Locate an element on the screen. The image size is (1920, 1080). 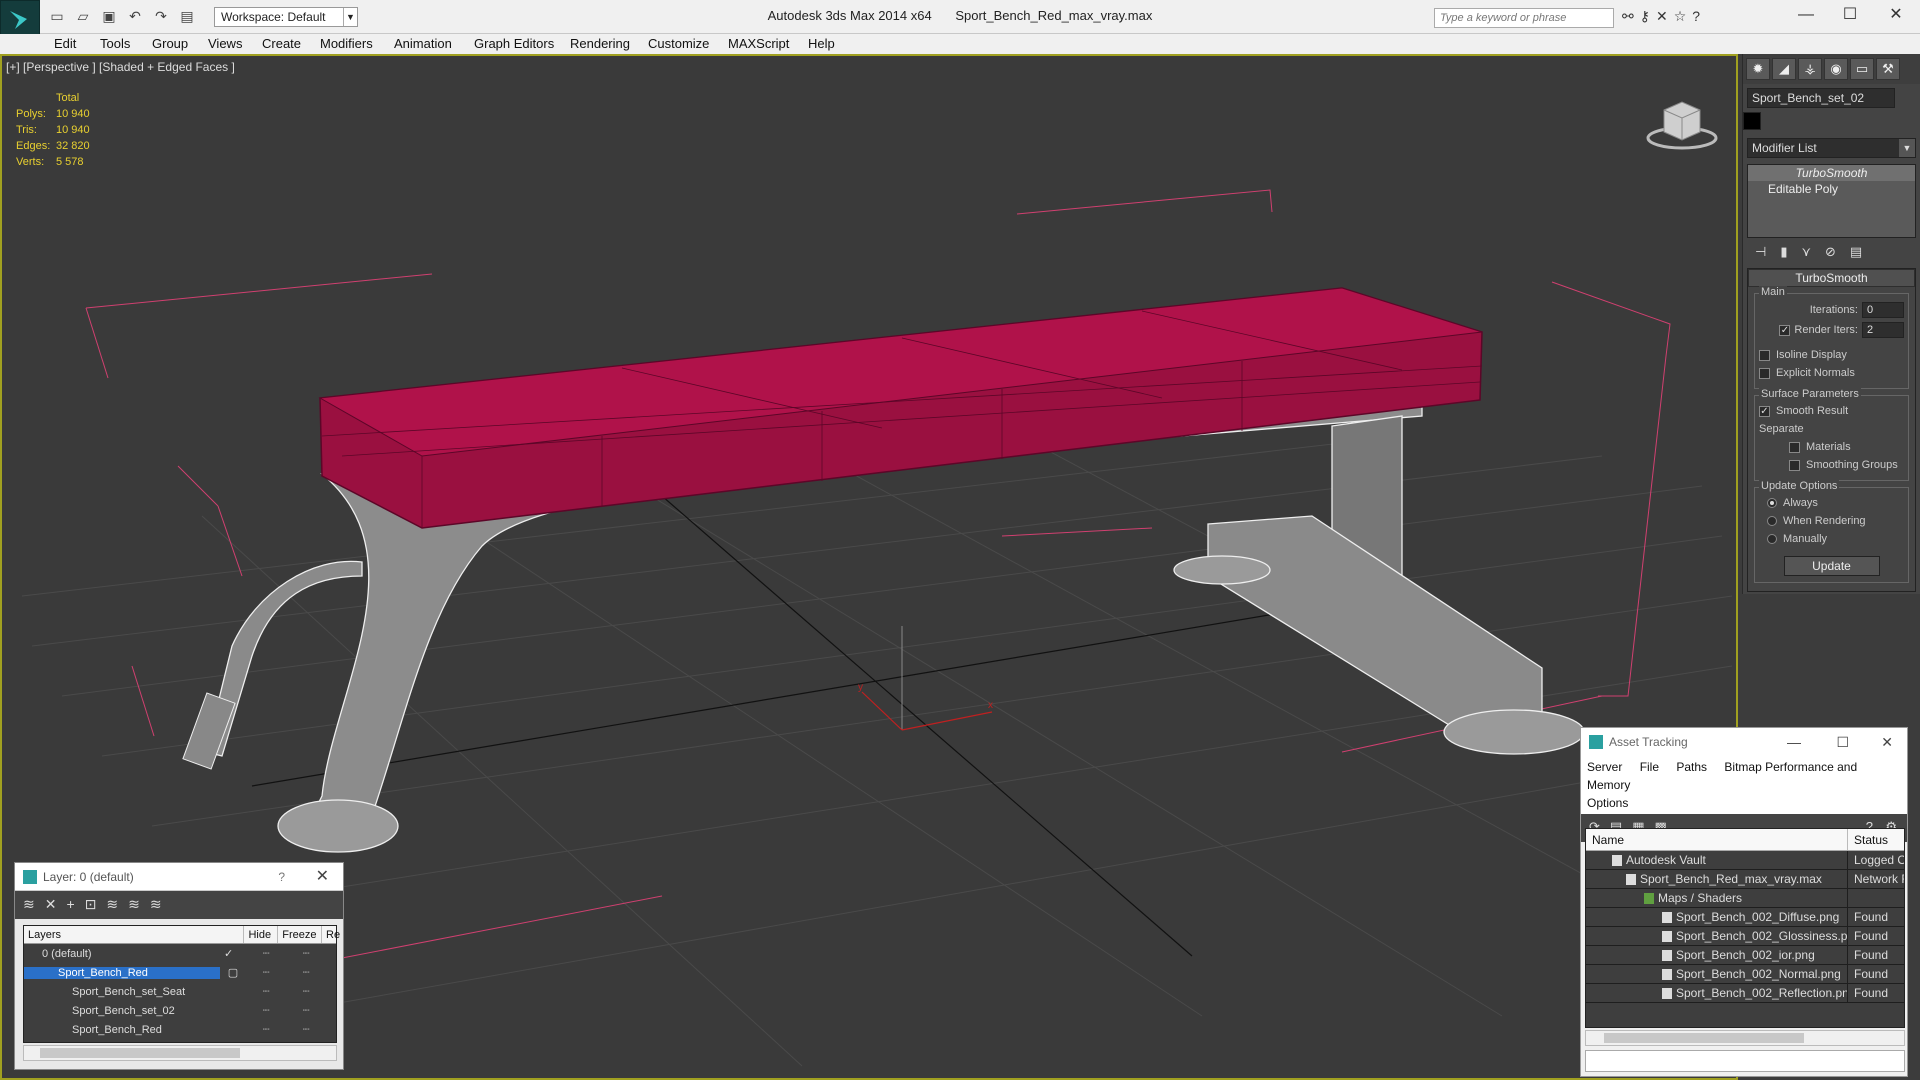
menu-create: Create is located at coordinates (281, 43).